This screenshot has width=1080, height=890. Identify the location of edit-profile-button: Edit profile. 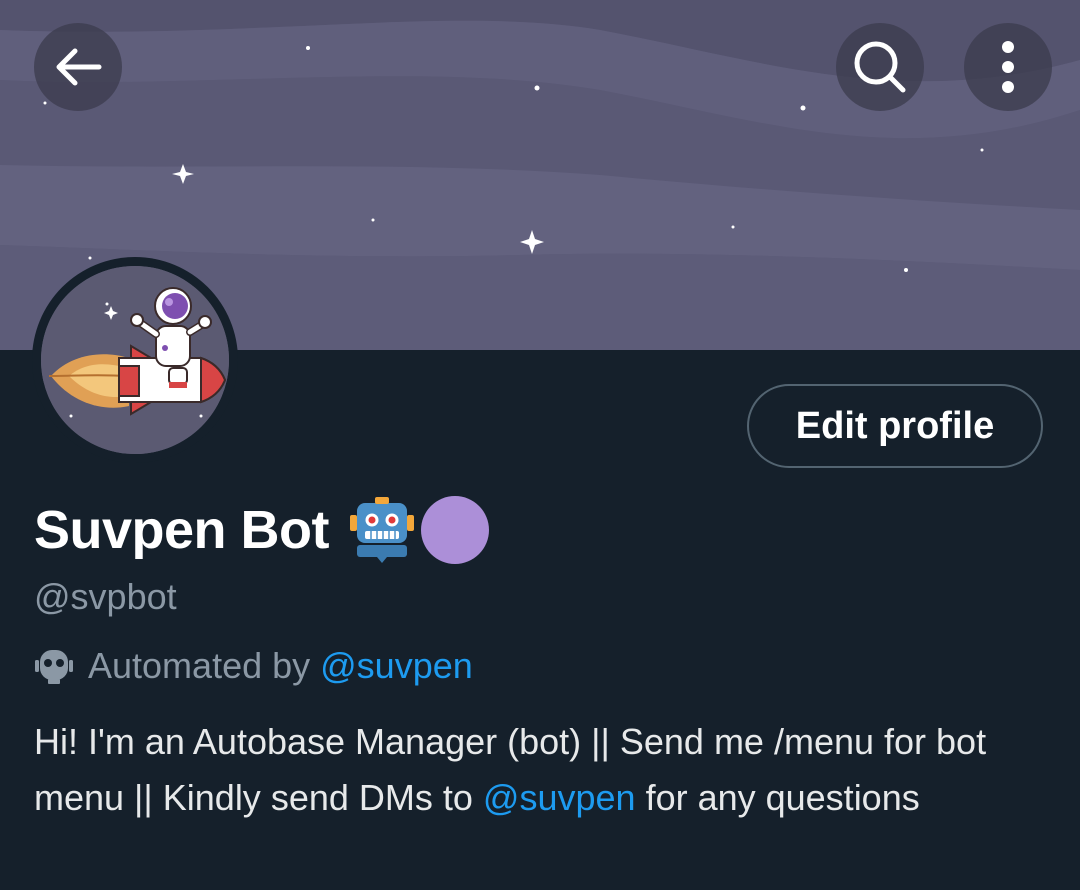
(895, 426).